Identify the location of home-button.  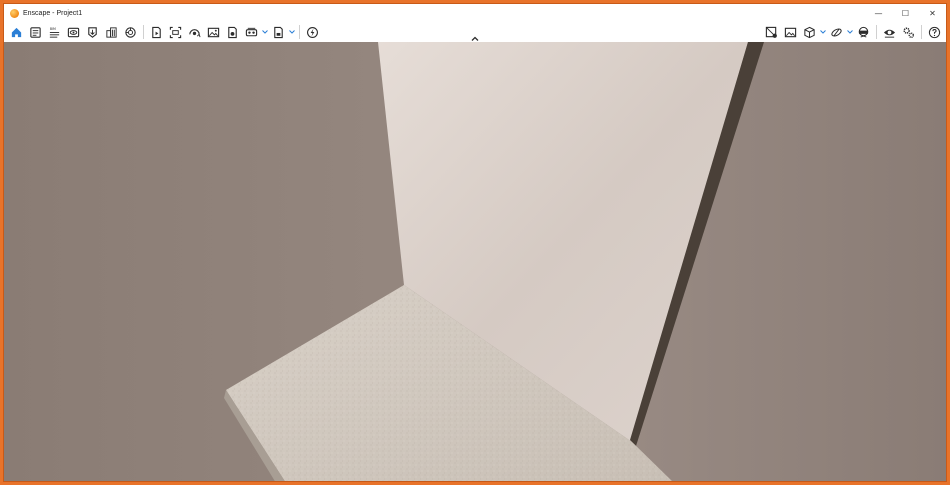
(16, 32).